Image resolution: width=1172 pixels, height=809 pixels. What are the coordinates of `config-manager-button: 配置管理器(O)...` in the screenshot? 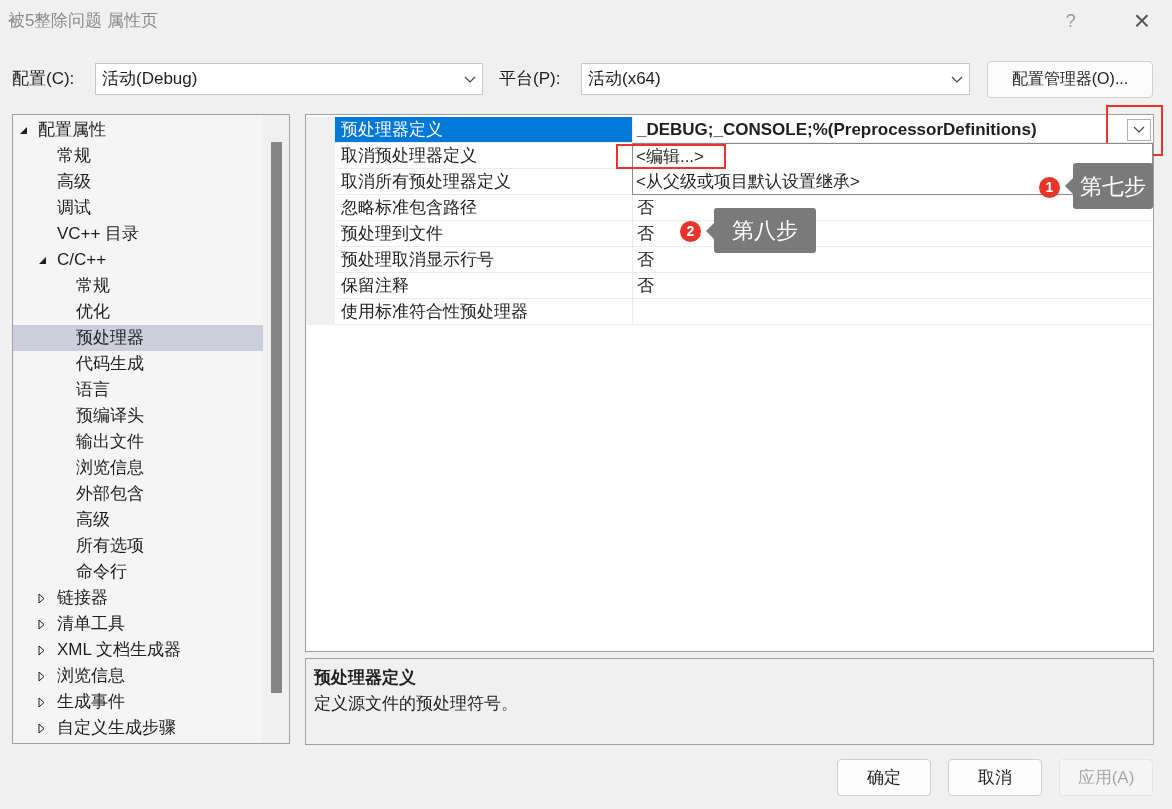 It's located at (1070, 79).